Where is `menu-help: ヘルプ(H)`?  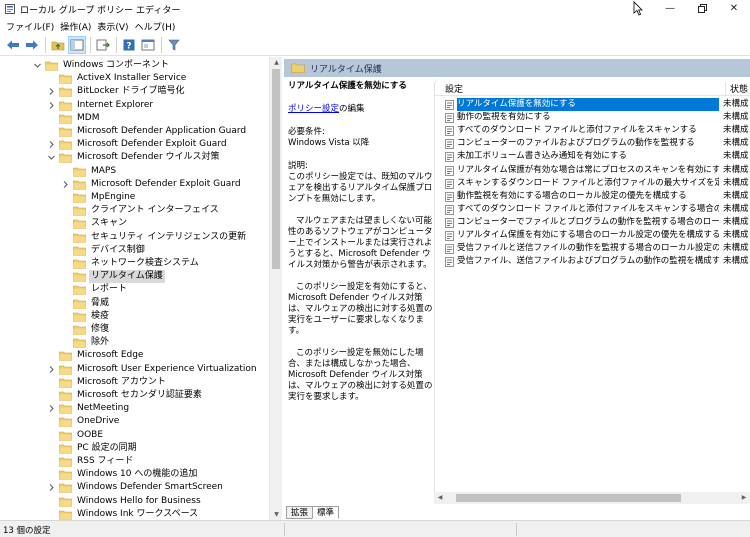 menu-help: ヘルプ(H) is located at coordinates (158, 26).